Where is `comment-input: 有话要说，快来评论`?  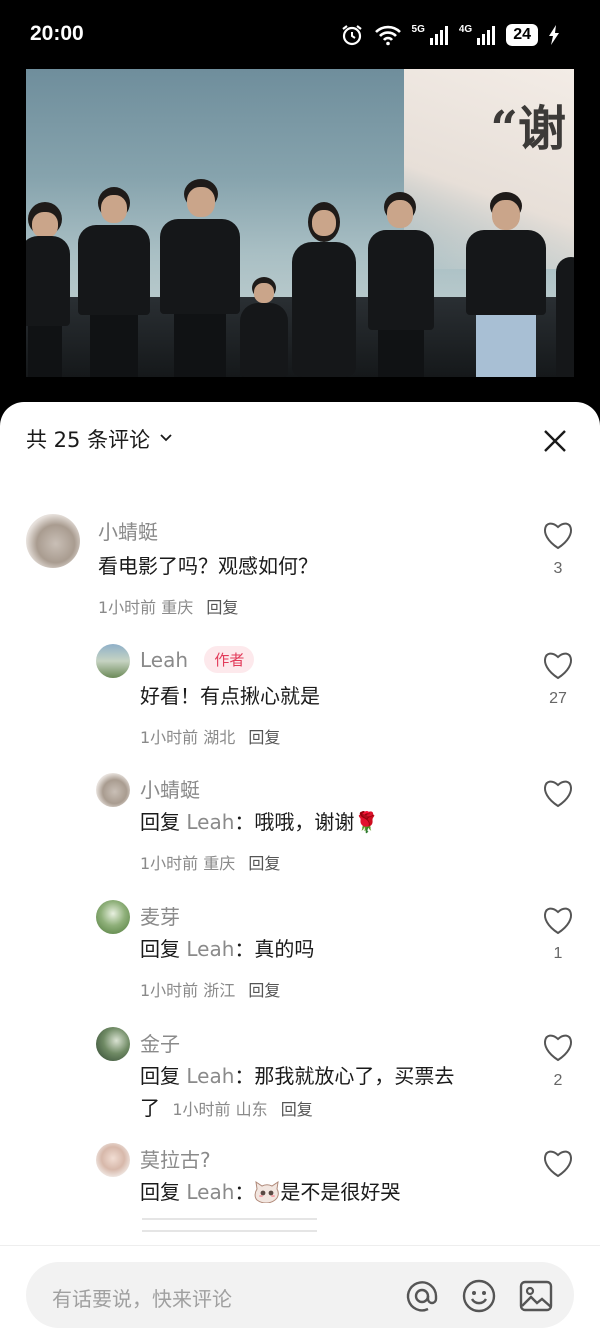
comment-input: 有话要说，快来评论 is located at coordinates (300, 1295).